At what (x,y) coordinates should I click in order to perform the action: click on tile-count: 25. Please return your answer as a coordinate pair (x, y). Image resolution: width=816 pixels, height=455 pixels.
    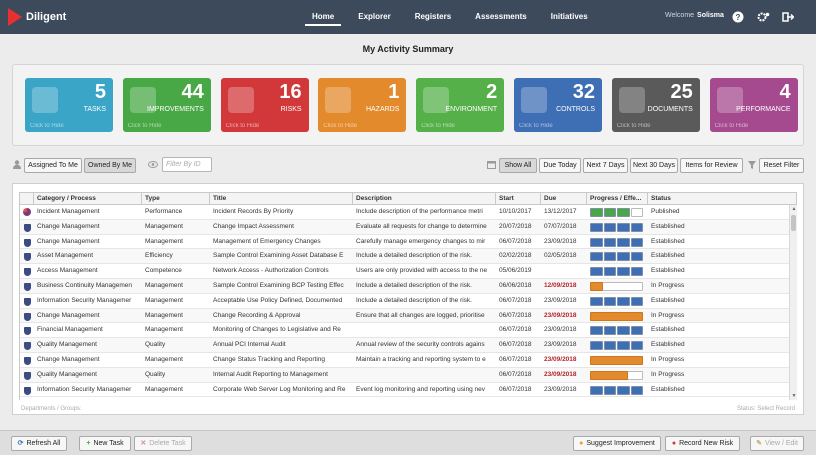
    Looking at the image, I should click on (681, 92).